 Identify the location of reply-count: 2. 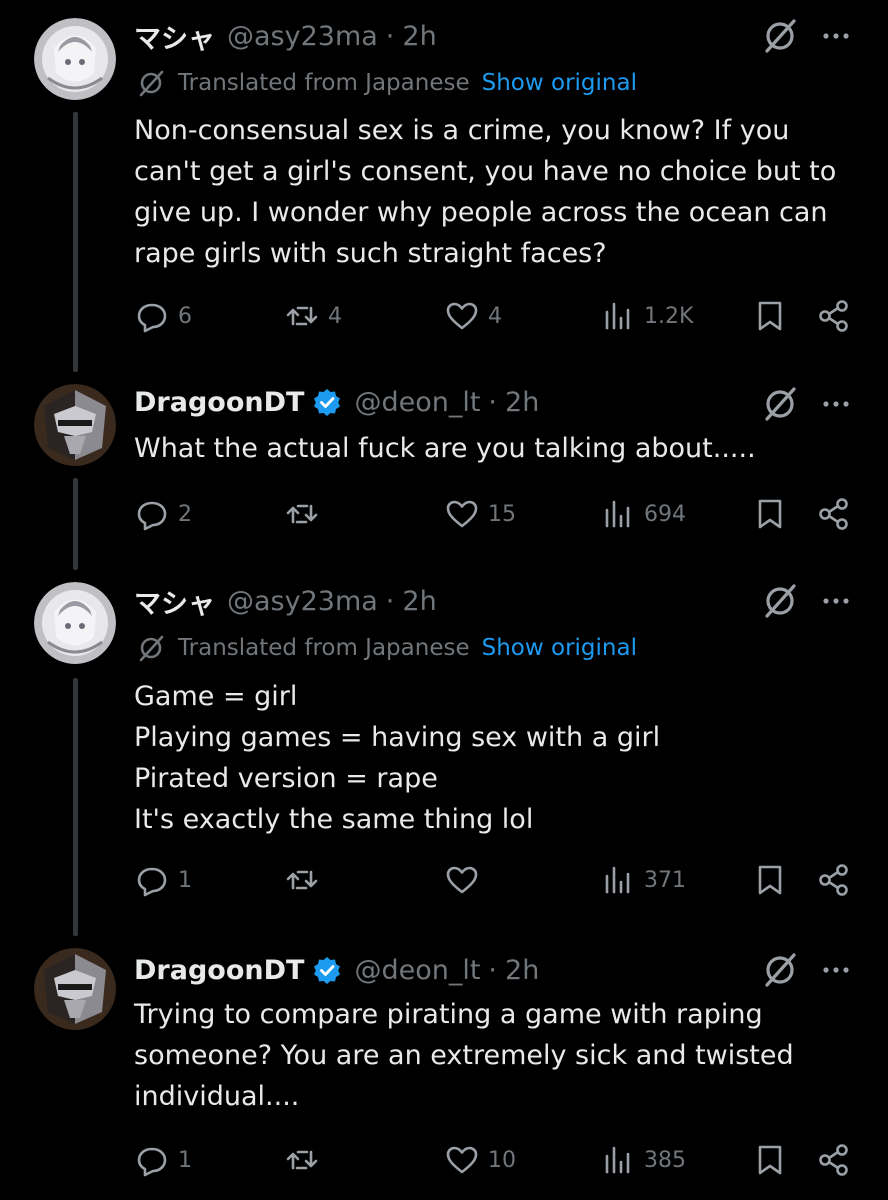
(185, 514).